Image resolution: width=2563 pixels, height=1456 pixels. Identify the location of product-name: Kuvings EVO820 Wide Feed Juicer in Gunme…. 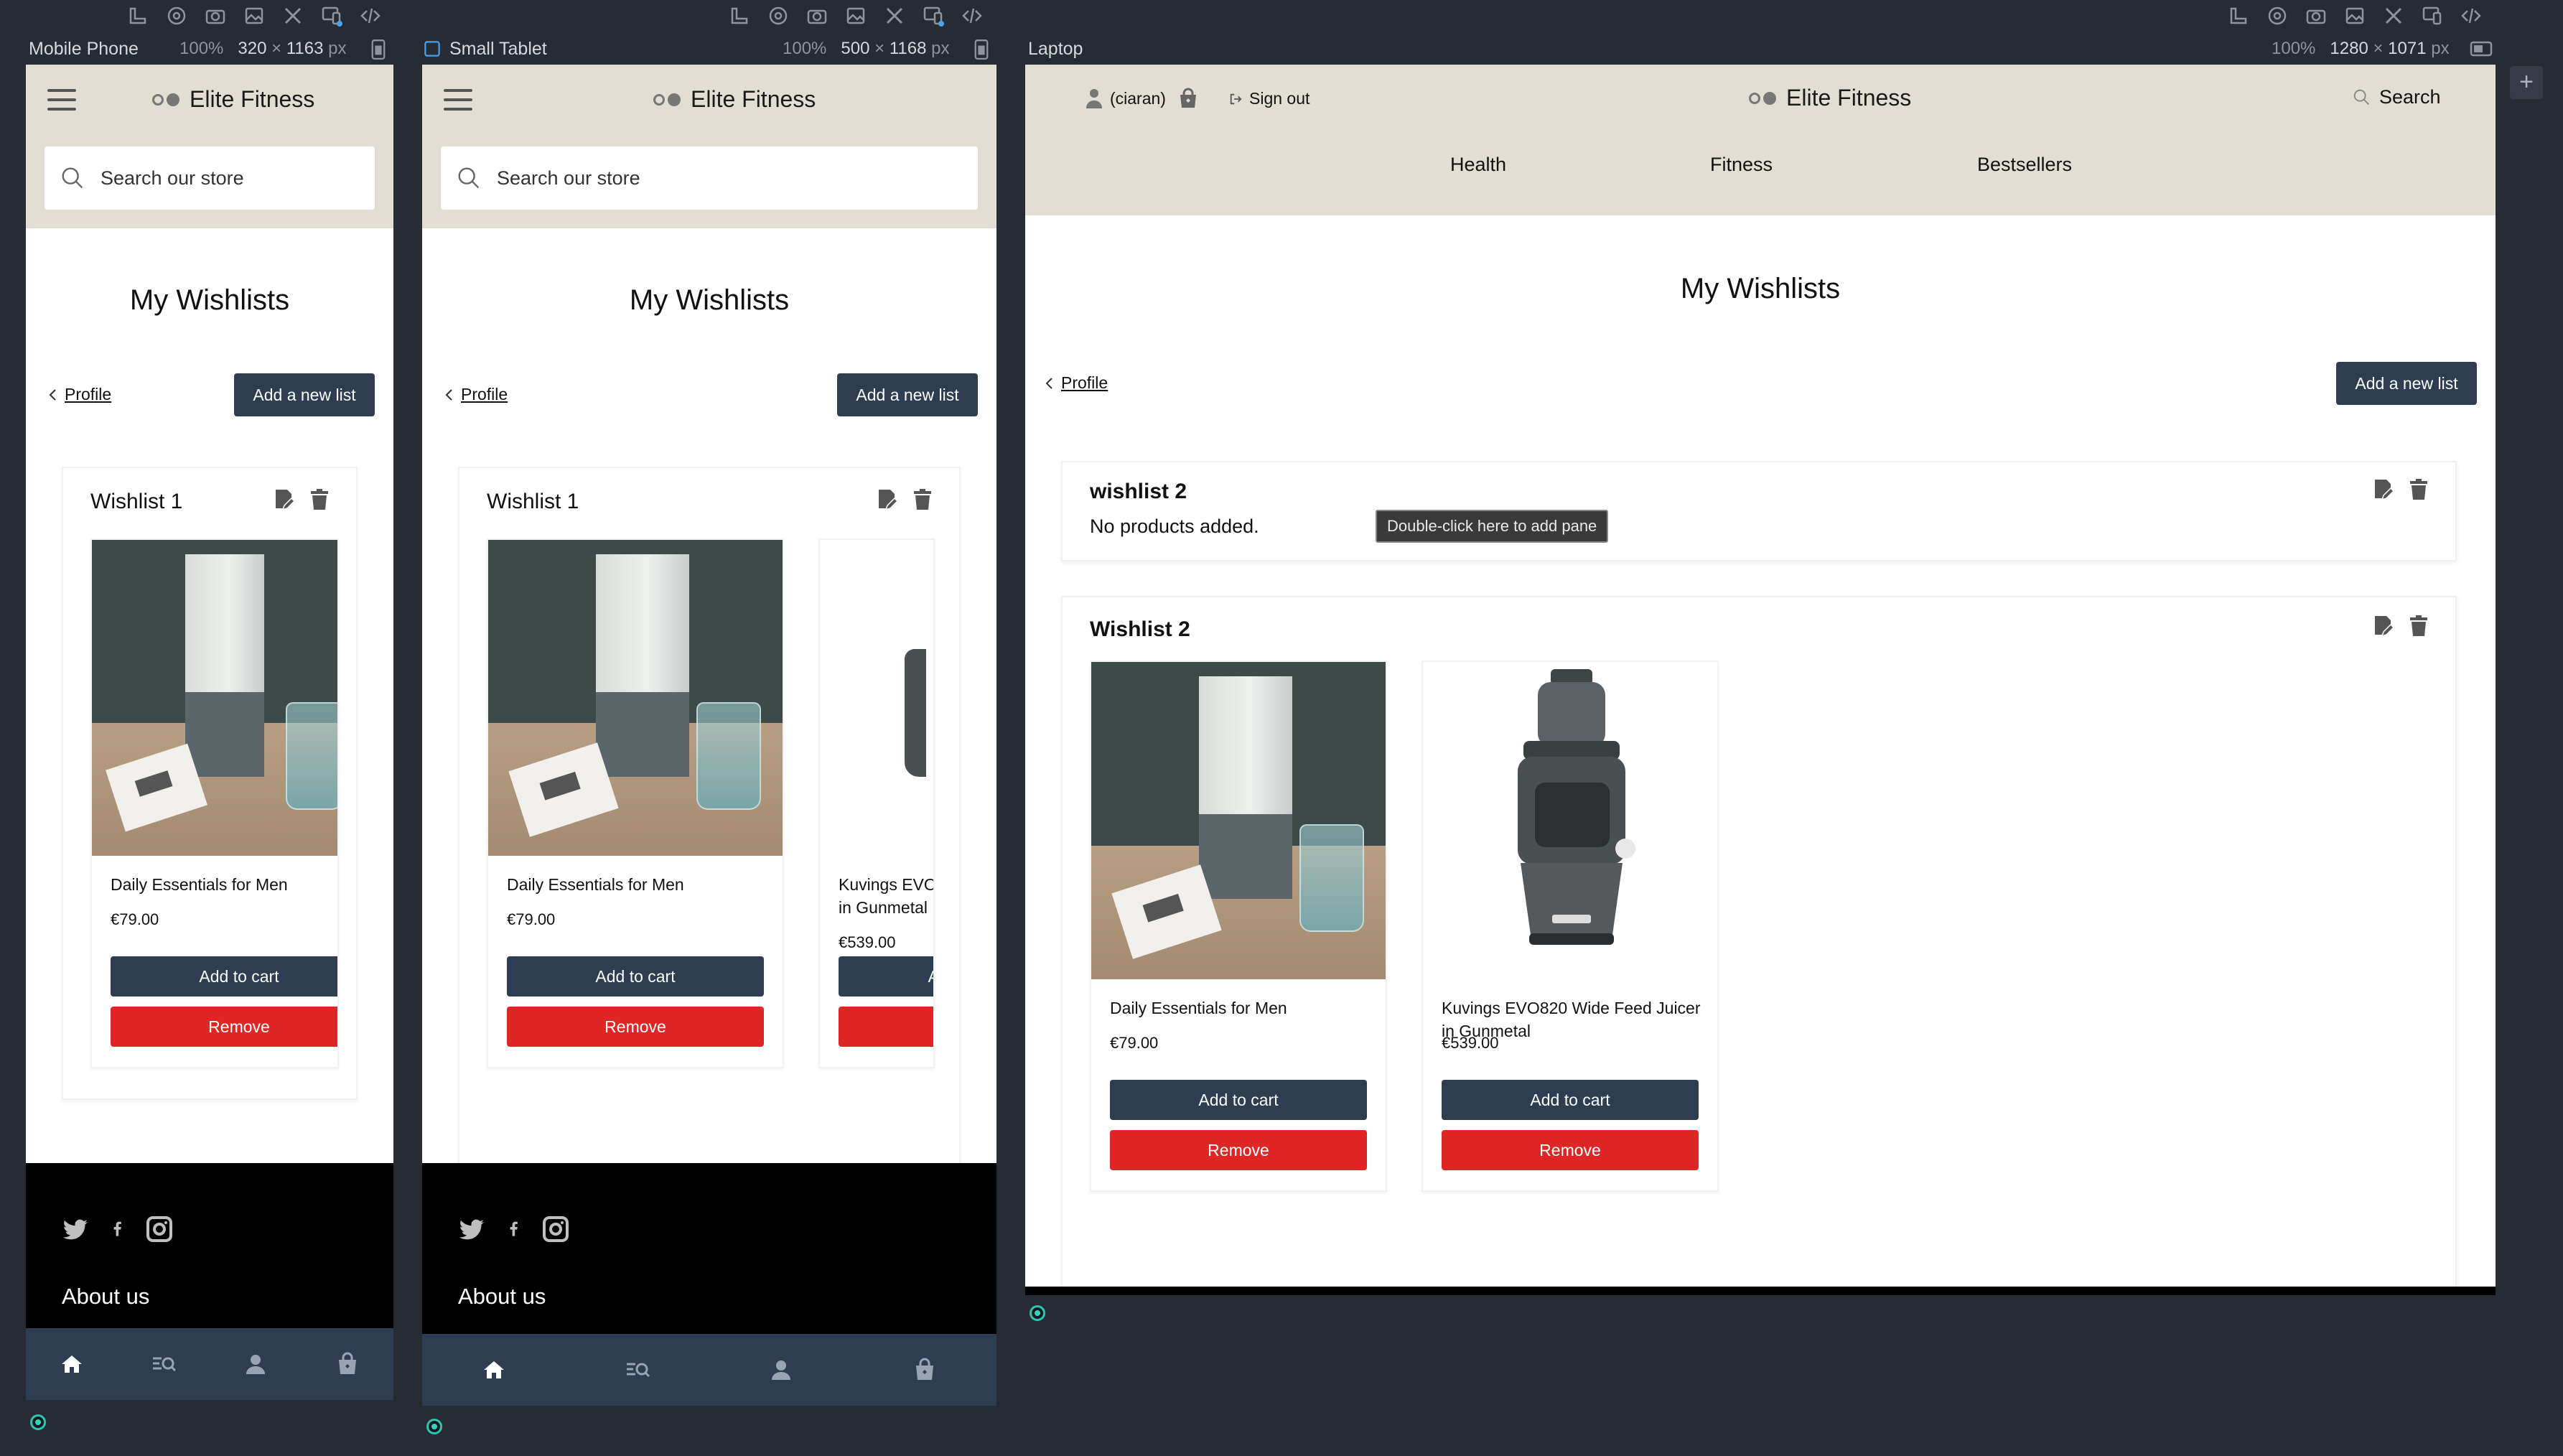
(1574, 1007).